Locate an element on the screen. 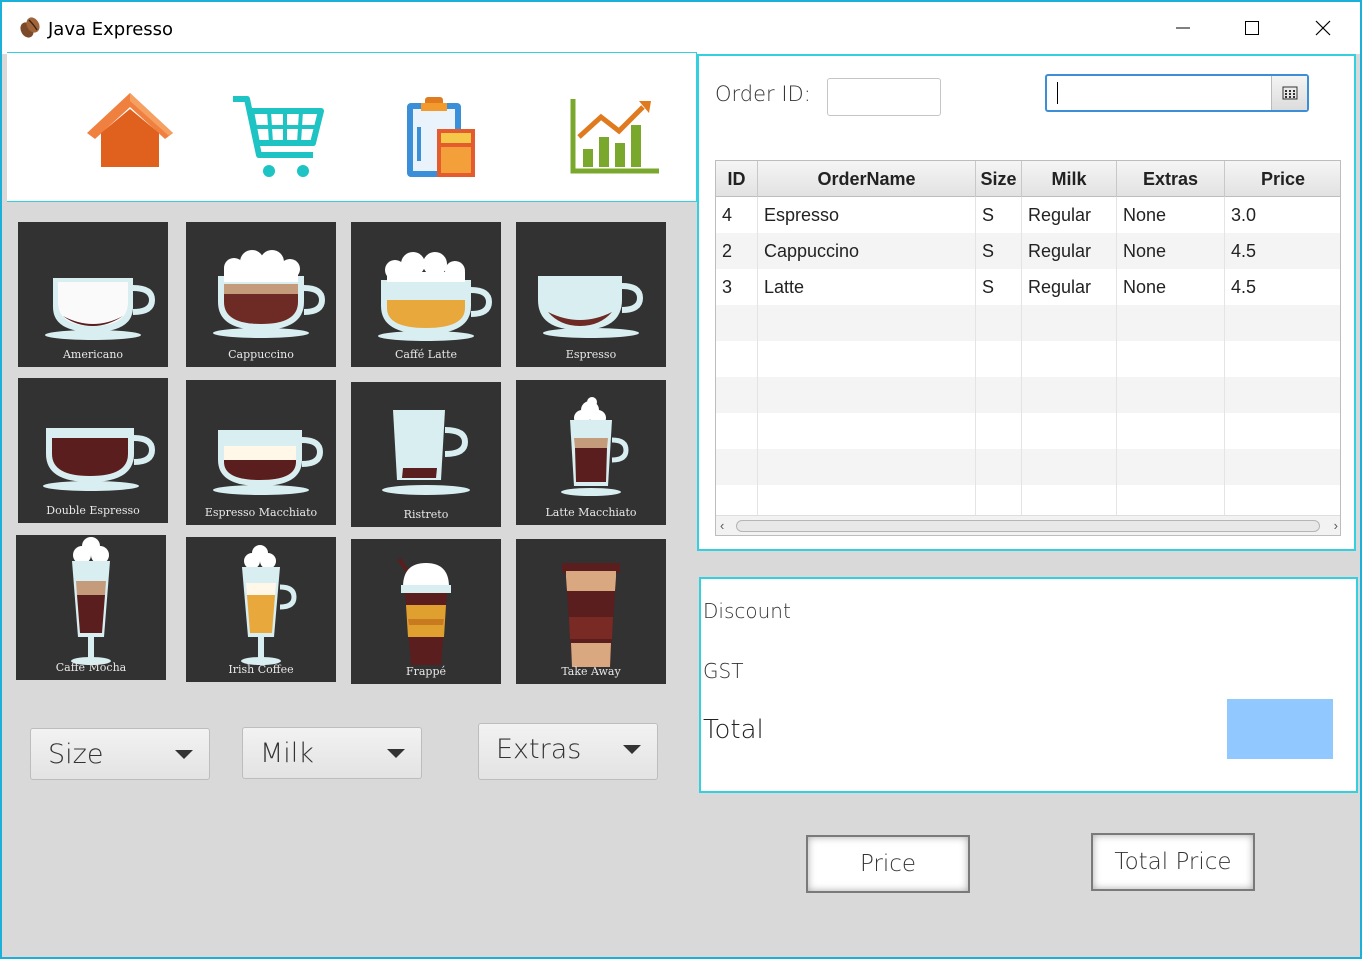 This screenshot has height=959, width=1362. menu-item-espresso: Espresso is located at coordinates (591, 294).